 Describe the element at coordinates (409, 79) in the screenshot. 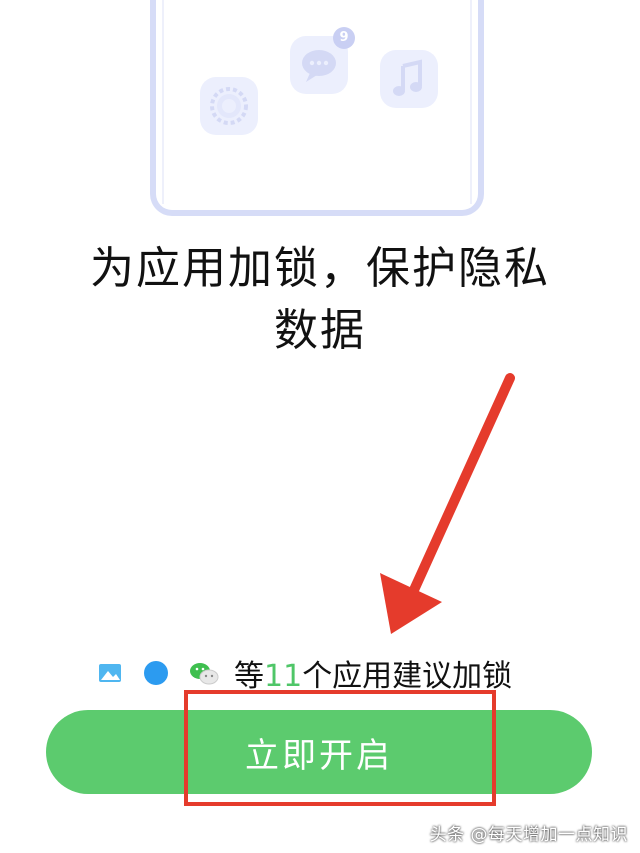

I see `music-icon` at that location.